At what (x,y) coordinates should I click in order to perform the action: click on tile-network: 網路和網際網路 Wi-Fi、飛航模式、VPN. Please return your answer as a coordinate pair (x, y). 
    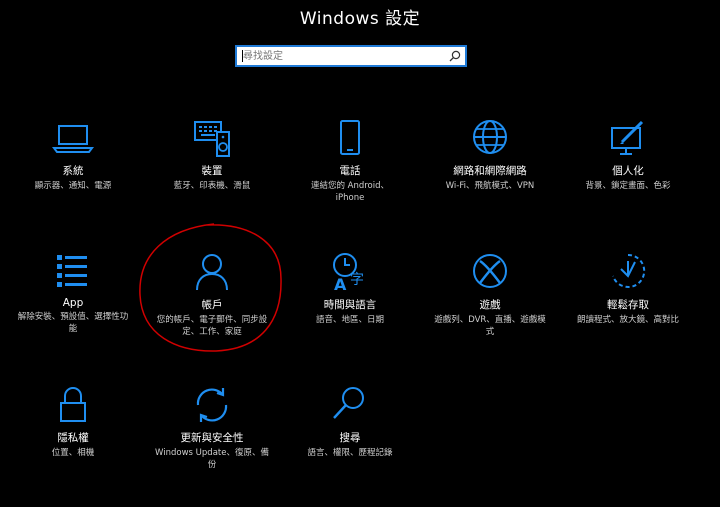
    Looking at the image, I should click on (490, 155).